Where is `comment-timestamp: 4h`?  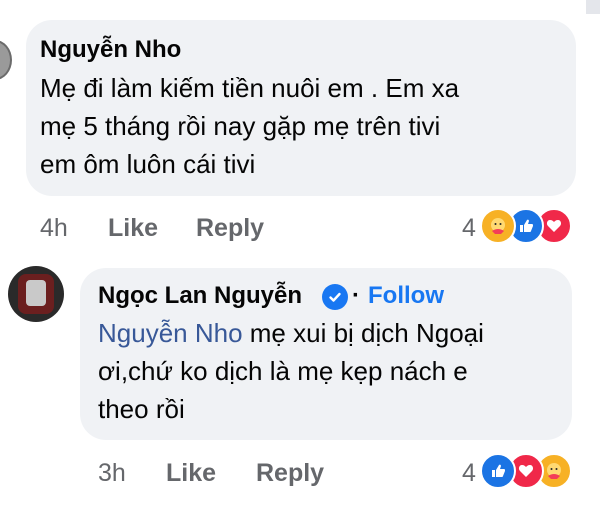
comment-timestamp: 4h is located at coordinates (54, 228).